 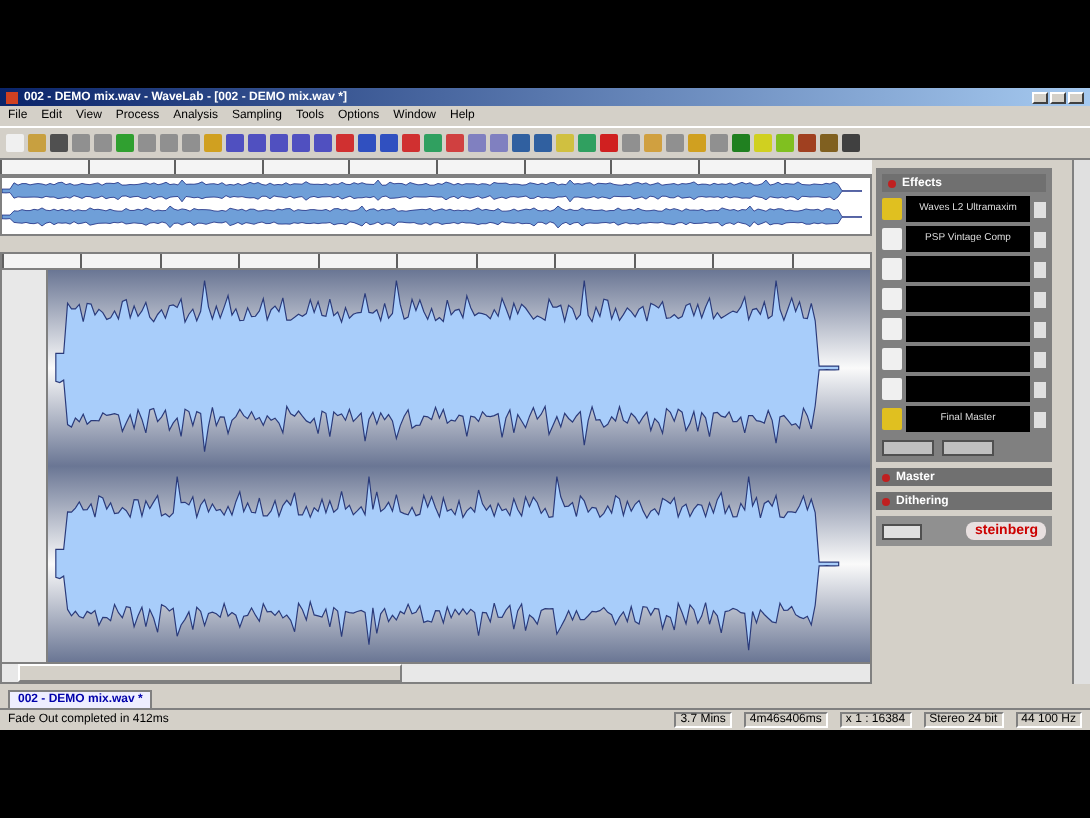 I want to click on minimize-button, so click(x=1040, y=97).